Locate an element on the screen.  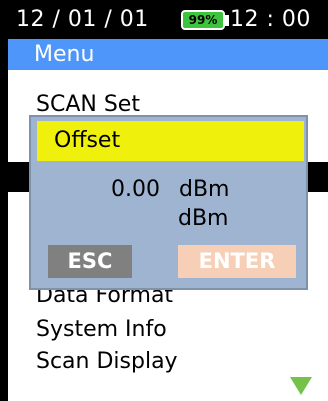
menu-title: Menu is located at coordinates (64, 54).